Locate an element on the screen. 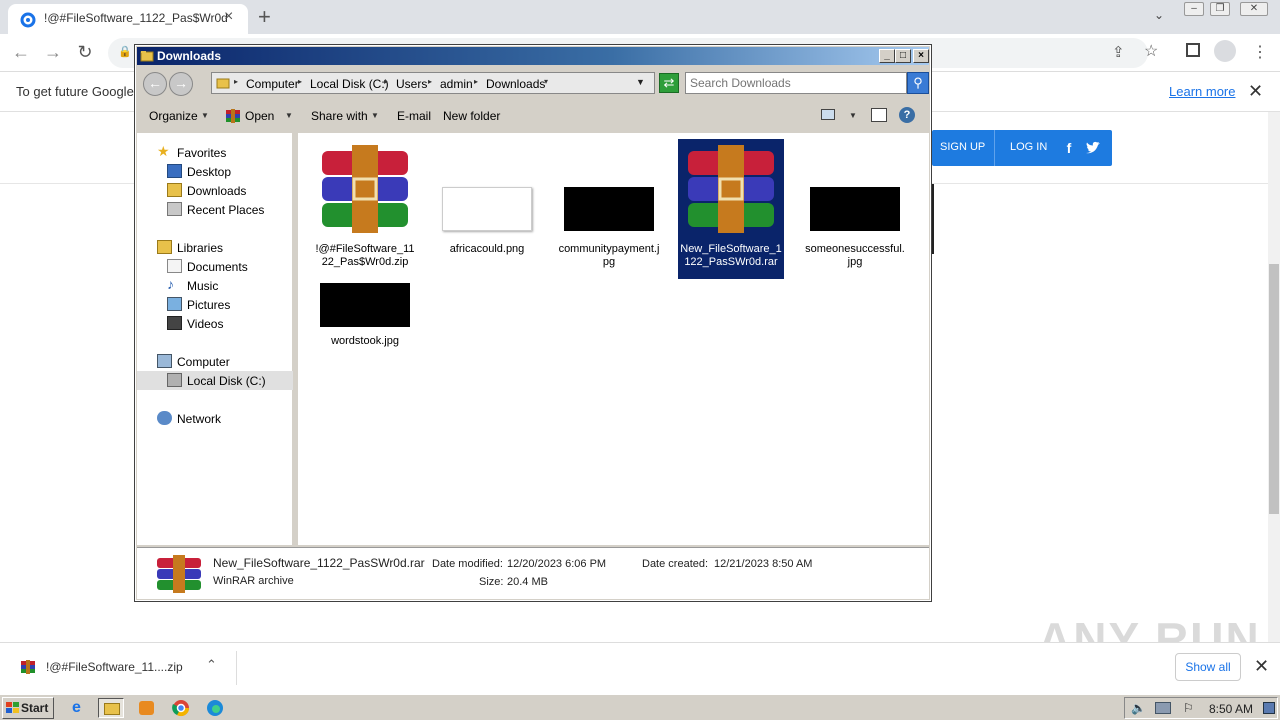 This screenshot has width=1280, height=720. facebook-icon: f is located at coordinates (1069, 148).